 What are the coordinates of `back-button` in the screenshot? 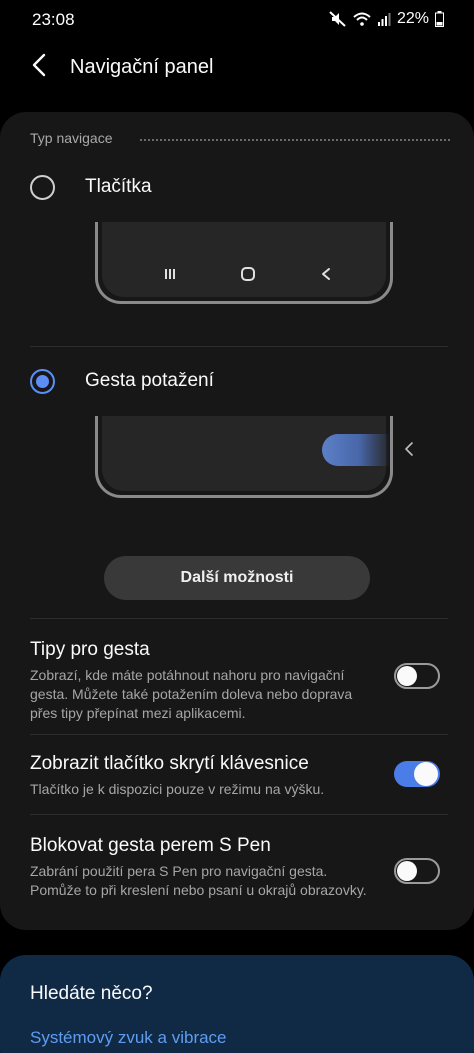 It's located at (39, 67).